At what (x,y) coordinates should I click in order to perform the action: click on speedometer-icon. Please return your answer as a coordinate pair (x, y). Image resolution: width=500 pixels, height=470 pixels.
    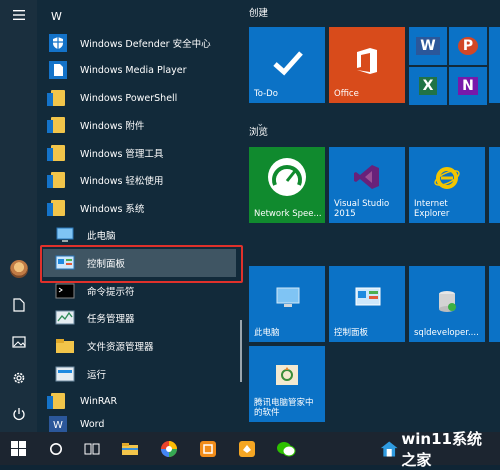
    Looking at the image, I should click on (287, 177).